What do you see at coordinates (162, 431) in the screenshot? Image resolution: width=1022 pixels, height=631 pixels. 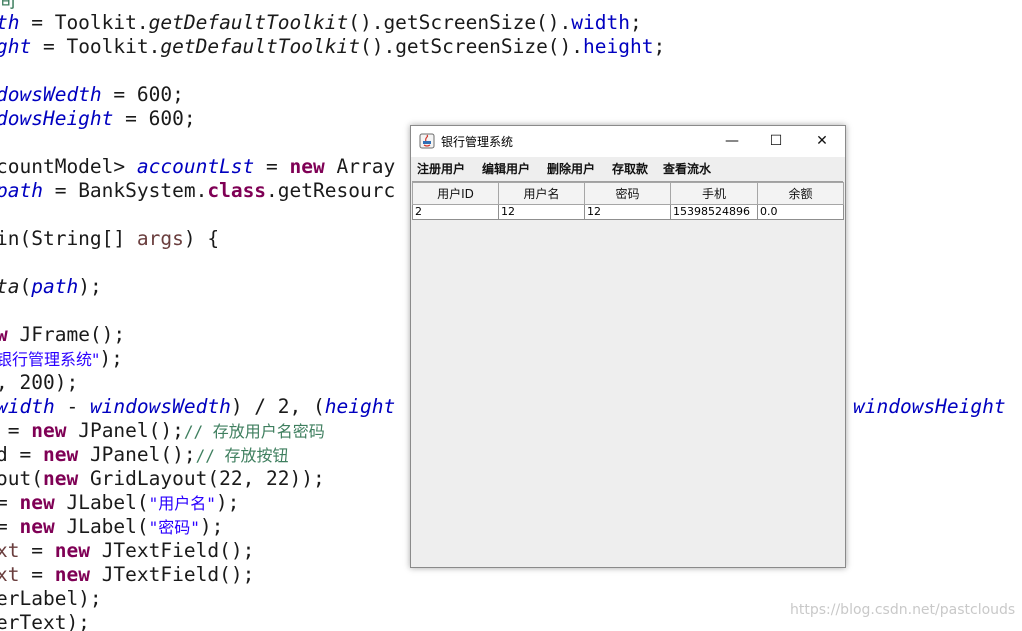 I see `code-line: = new JPanel();// 存放用户名密码` at bounding box center [162, 431].